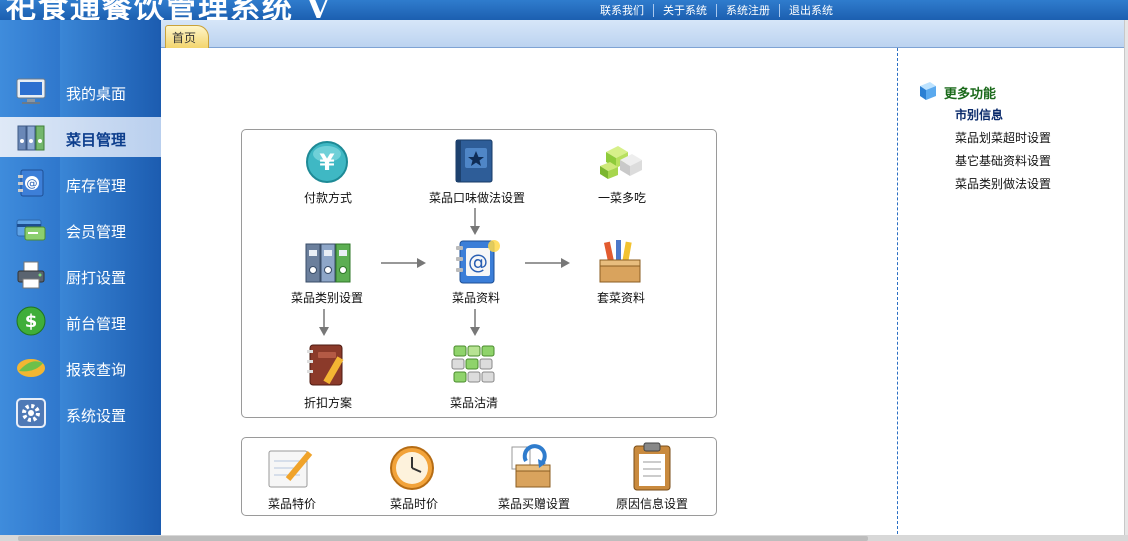 The image size is (1128, 541). What do you see at coordinates (979, 114) in the screenshot?
I see `market-session-link: 市别信息` at bounding box center [979, 114].